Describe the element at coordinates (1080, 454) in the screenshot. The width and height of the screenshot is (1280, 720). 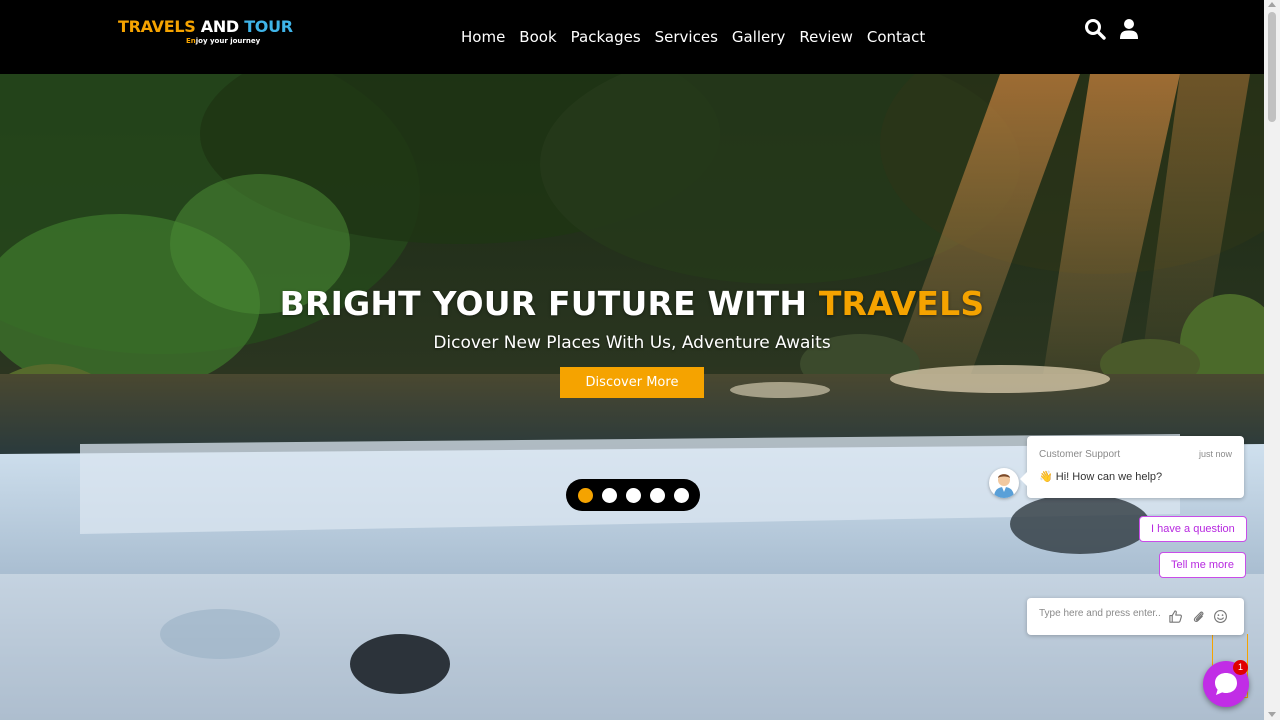
I see `chat-agent-name: Customer Support` at that location.